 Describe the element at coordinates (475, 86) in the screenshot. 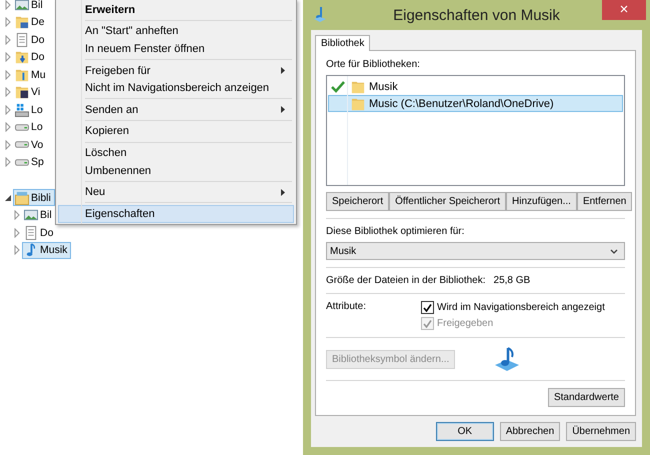

I see `location-item: Musik` at that location.